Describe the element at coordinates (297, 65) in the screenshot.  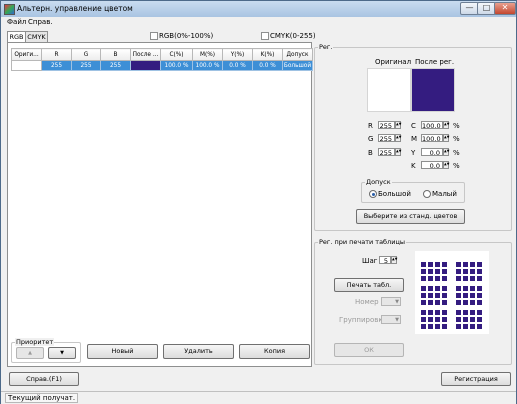
I see `cell-tolerance: Большой` at that location.